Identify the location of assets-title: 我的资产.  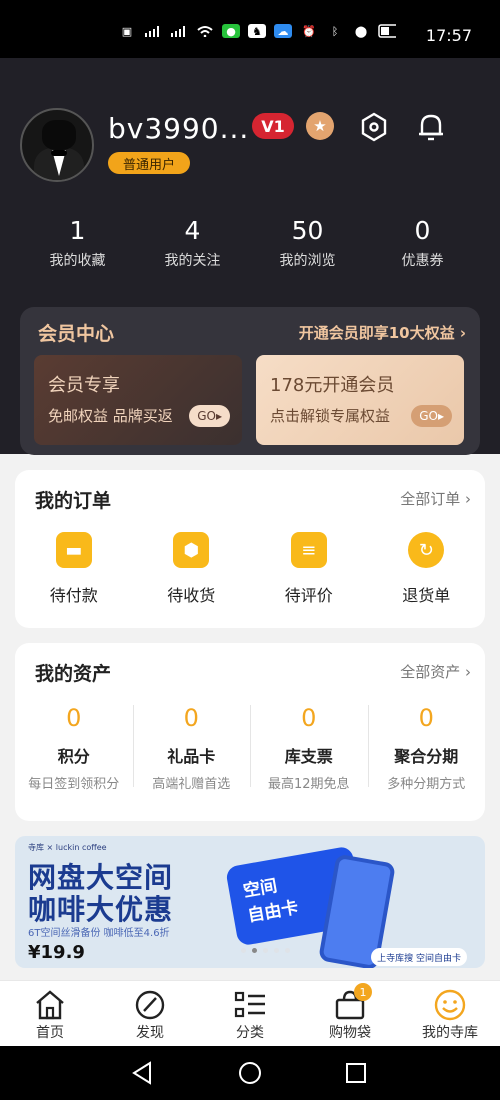
(73, 674).